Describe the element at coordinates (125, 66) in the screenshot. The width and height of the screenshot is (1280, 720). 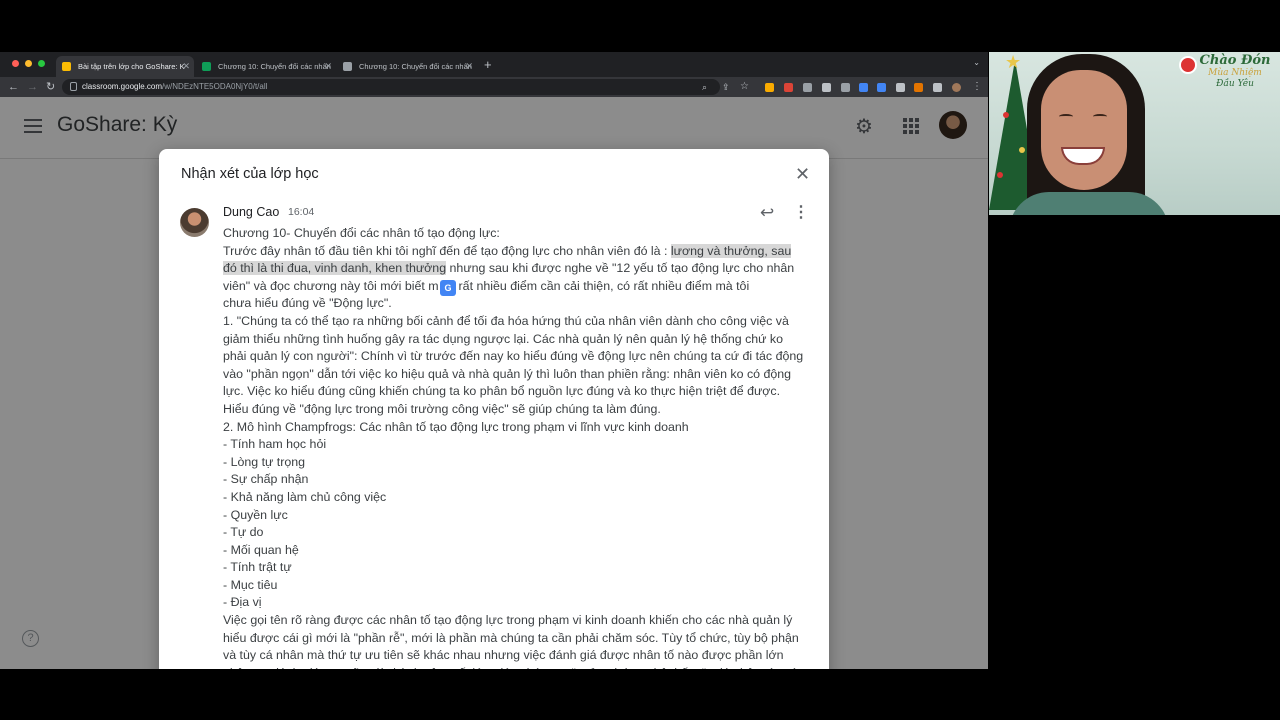
I see `tab-assignments: Bài tập trên lớp cho GoShare: K ✕` at that location.